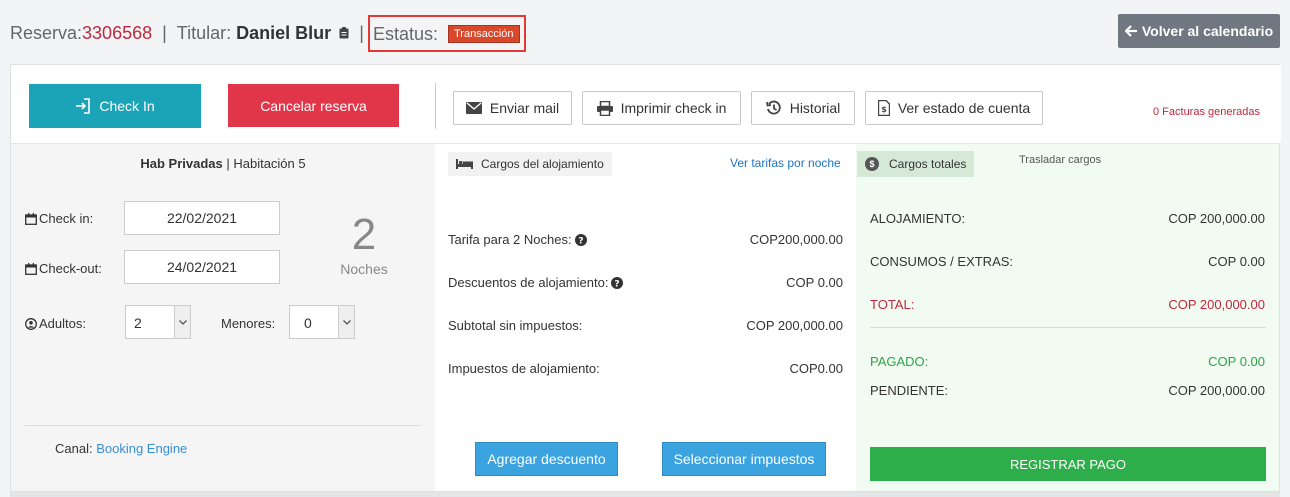 The image size is (1290, 497). I want to click on back-label: Volver al calendario, so click(1207, 31).